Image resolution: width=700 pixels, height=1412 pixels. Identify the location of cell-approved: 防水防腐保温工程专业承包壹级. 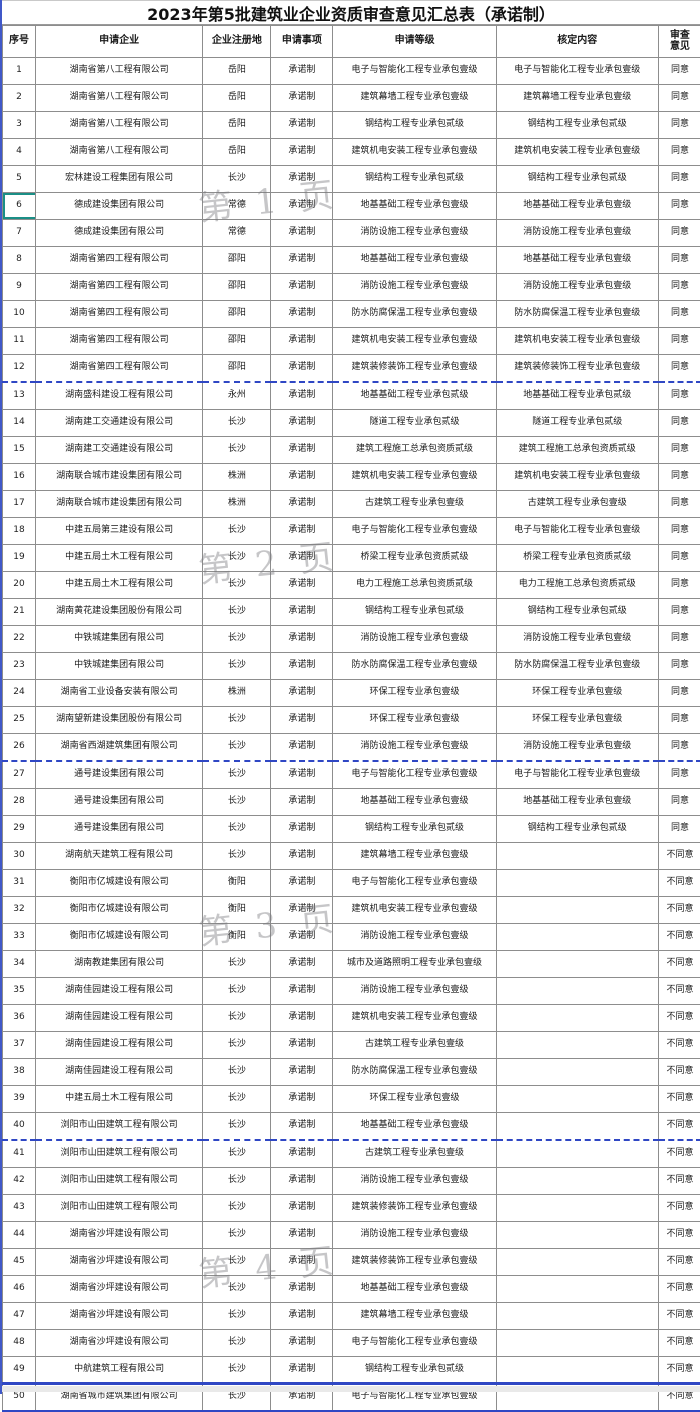
(577, 314).